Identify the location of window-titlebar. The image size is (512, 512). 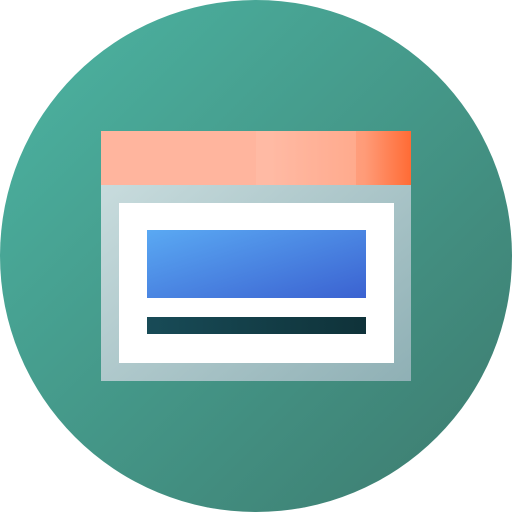
(256, 158).